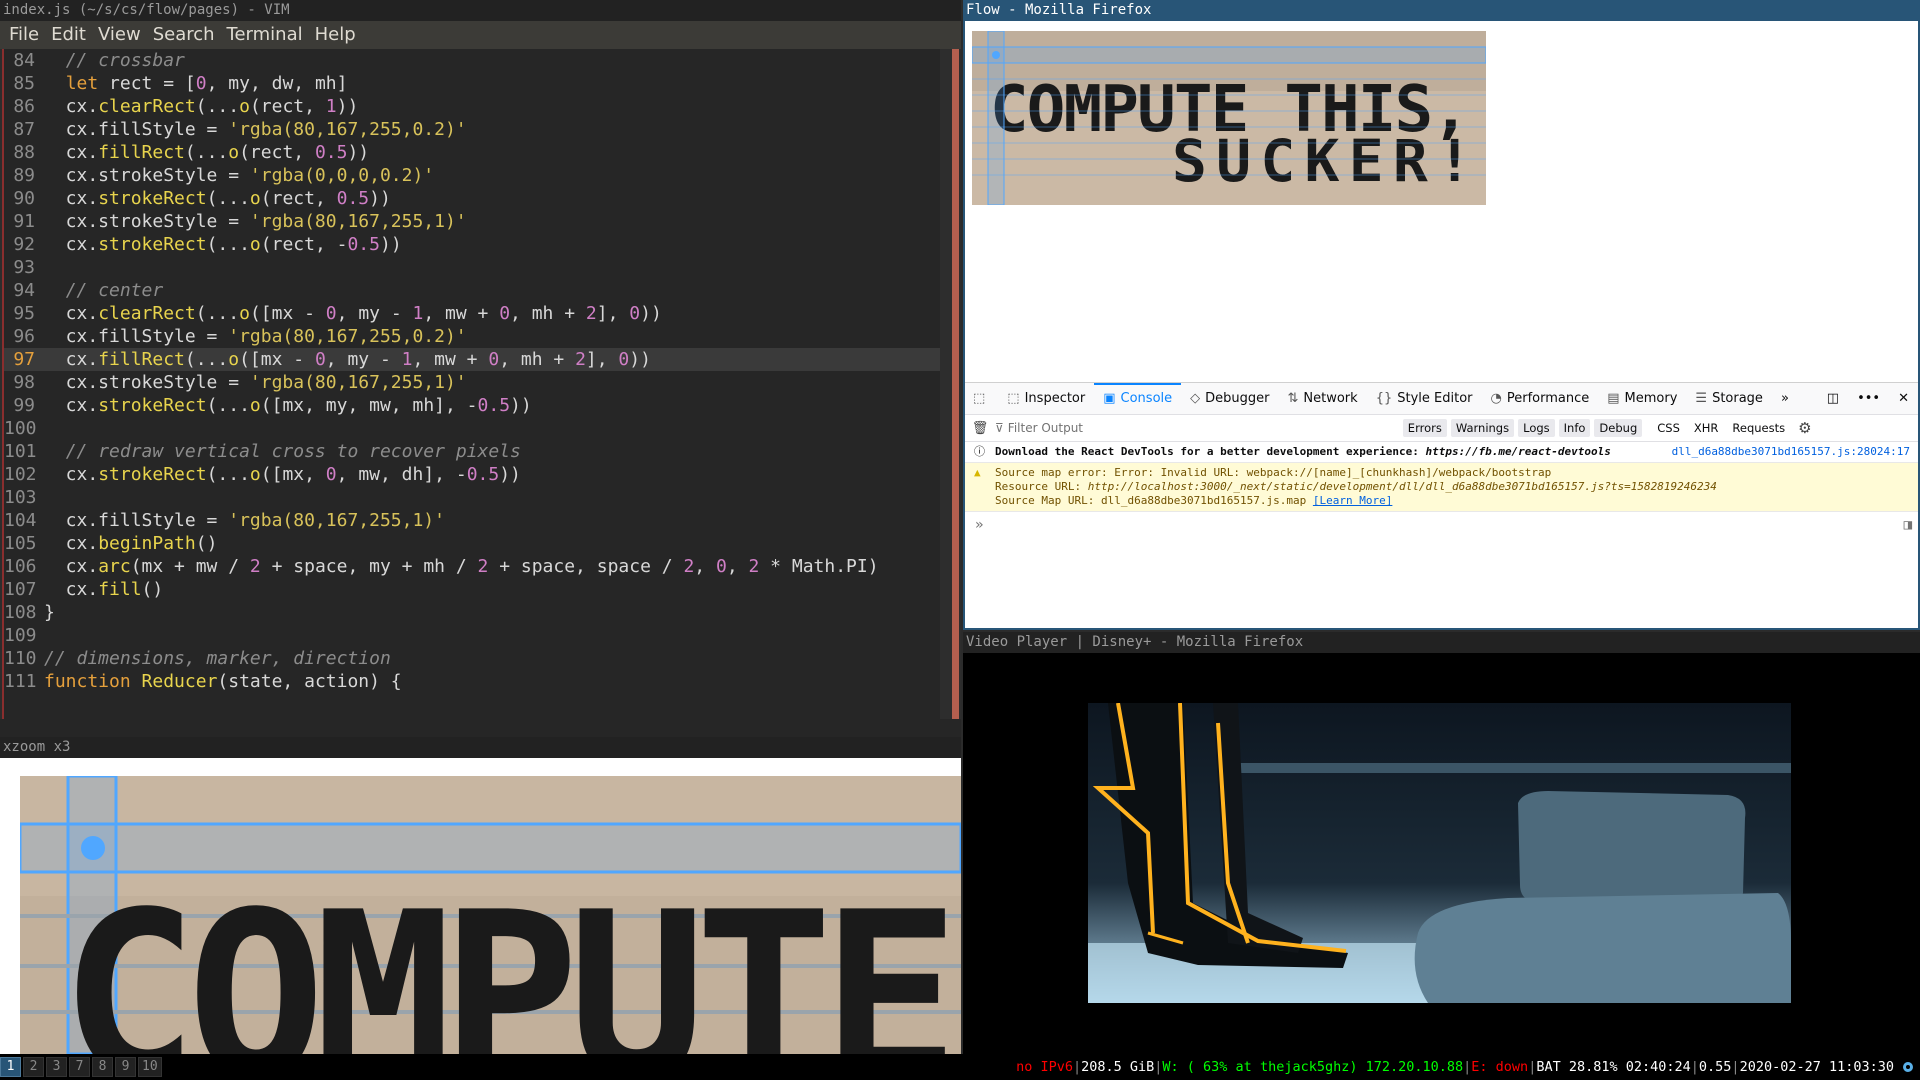  Describe the element at coordinates (980, 428) in the screenshot. I see `clear-console-button: 🗑` at that location.